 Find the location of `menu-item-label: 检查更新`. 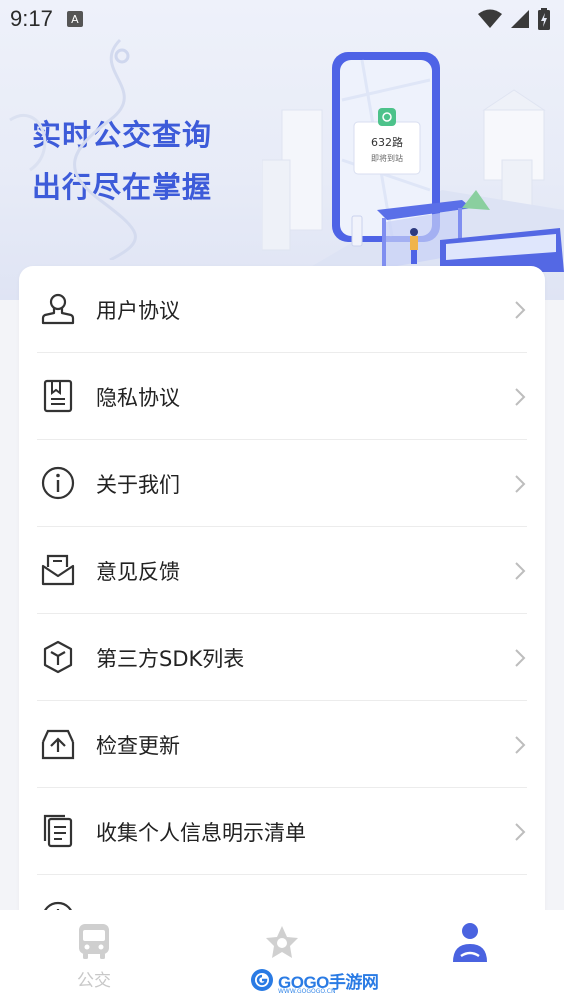

menu-item-label: 检查更新 is located at coordinates (138, 746).